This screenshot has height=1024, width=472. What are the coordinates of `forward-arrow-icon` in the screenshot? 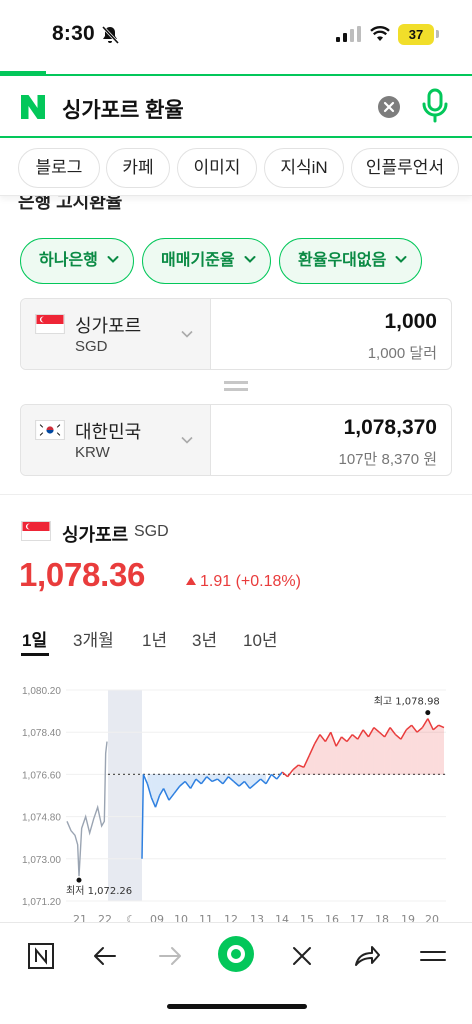 It's located at (170, 956).